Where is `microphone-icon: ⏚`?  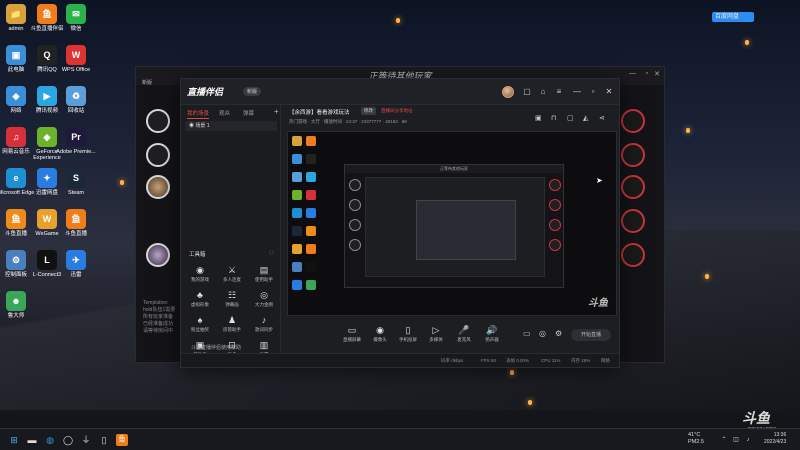 microphone-icon: ⏚ is located at coordinates (86, 440).